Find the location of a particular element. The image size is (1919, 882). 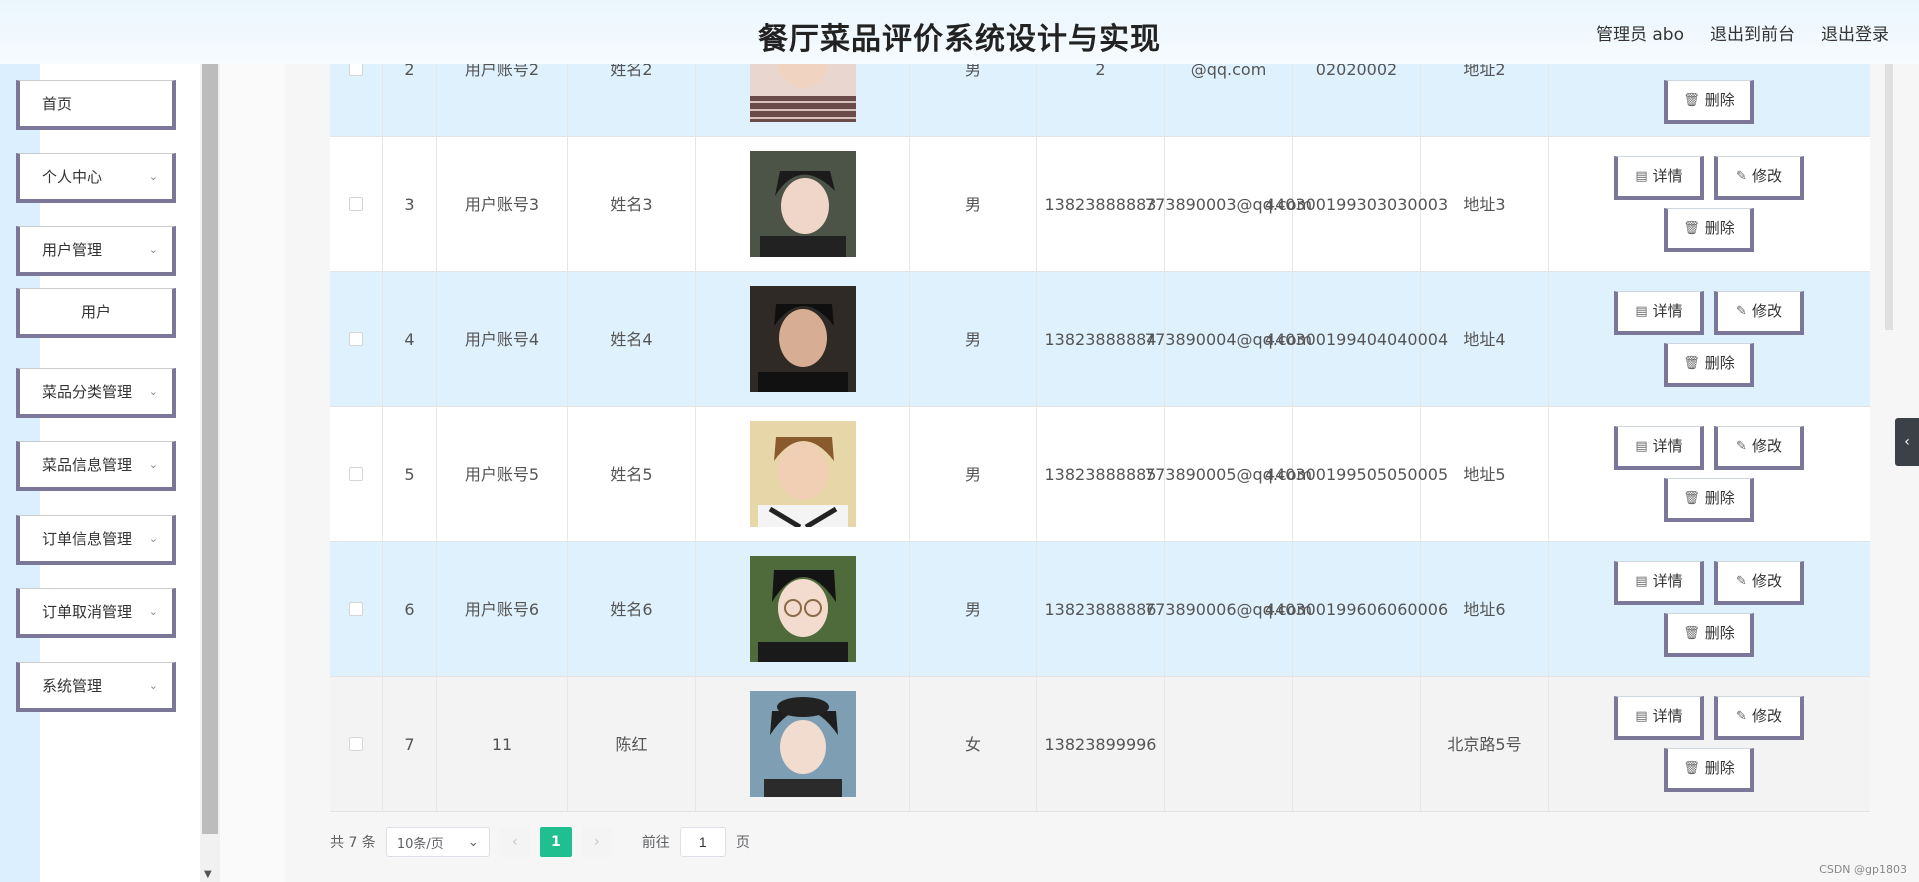

account-cell: 用户账号6 is located at coordinates (502, 609).